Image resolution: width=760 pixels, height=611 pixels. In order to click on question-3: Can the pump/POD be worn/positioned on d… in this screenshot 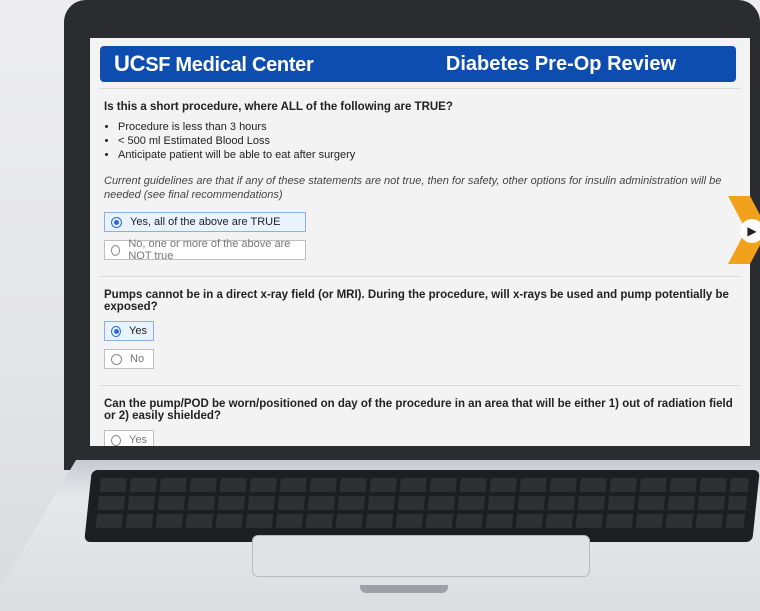, I will do `click(418, 410)`.